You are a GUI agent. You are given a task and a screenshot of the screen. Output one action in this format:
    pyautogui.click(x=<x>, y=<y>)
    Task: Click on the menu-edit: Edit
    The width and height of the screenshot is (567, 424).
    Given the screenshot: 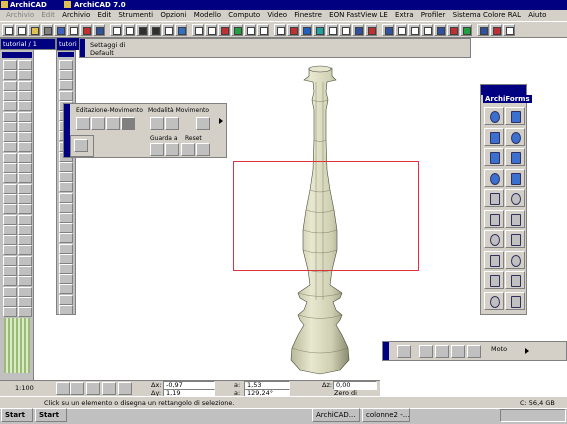 What is the action you would take?
    pyautogui.click(x=105, y=15)
    